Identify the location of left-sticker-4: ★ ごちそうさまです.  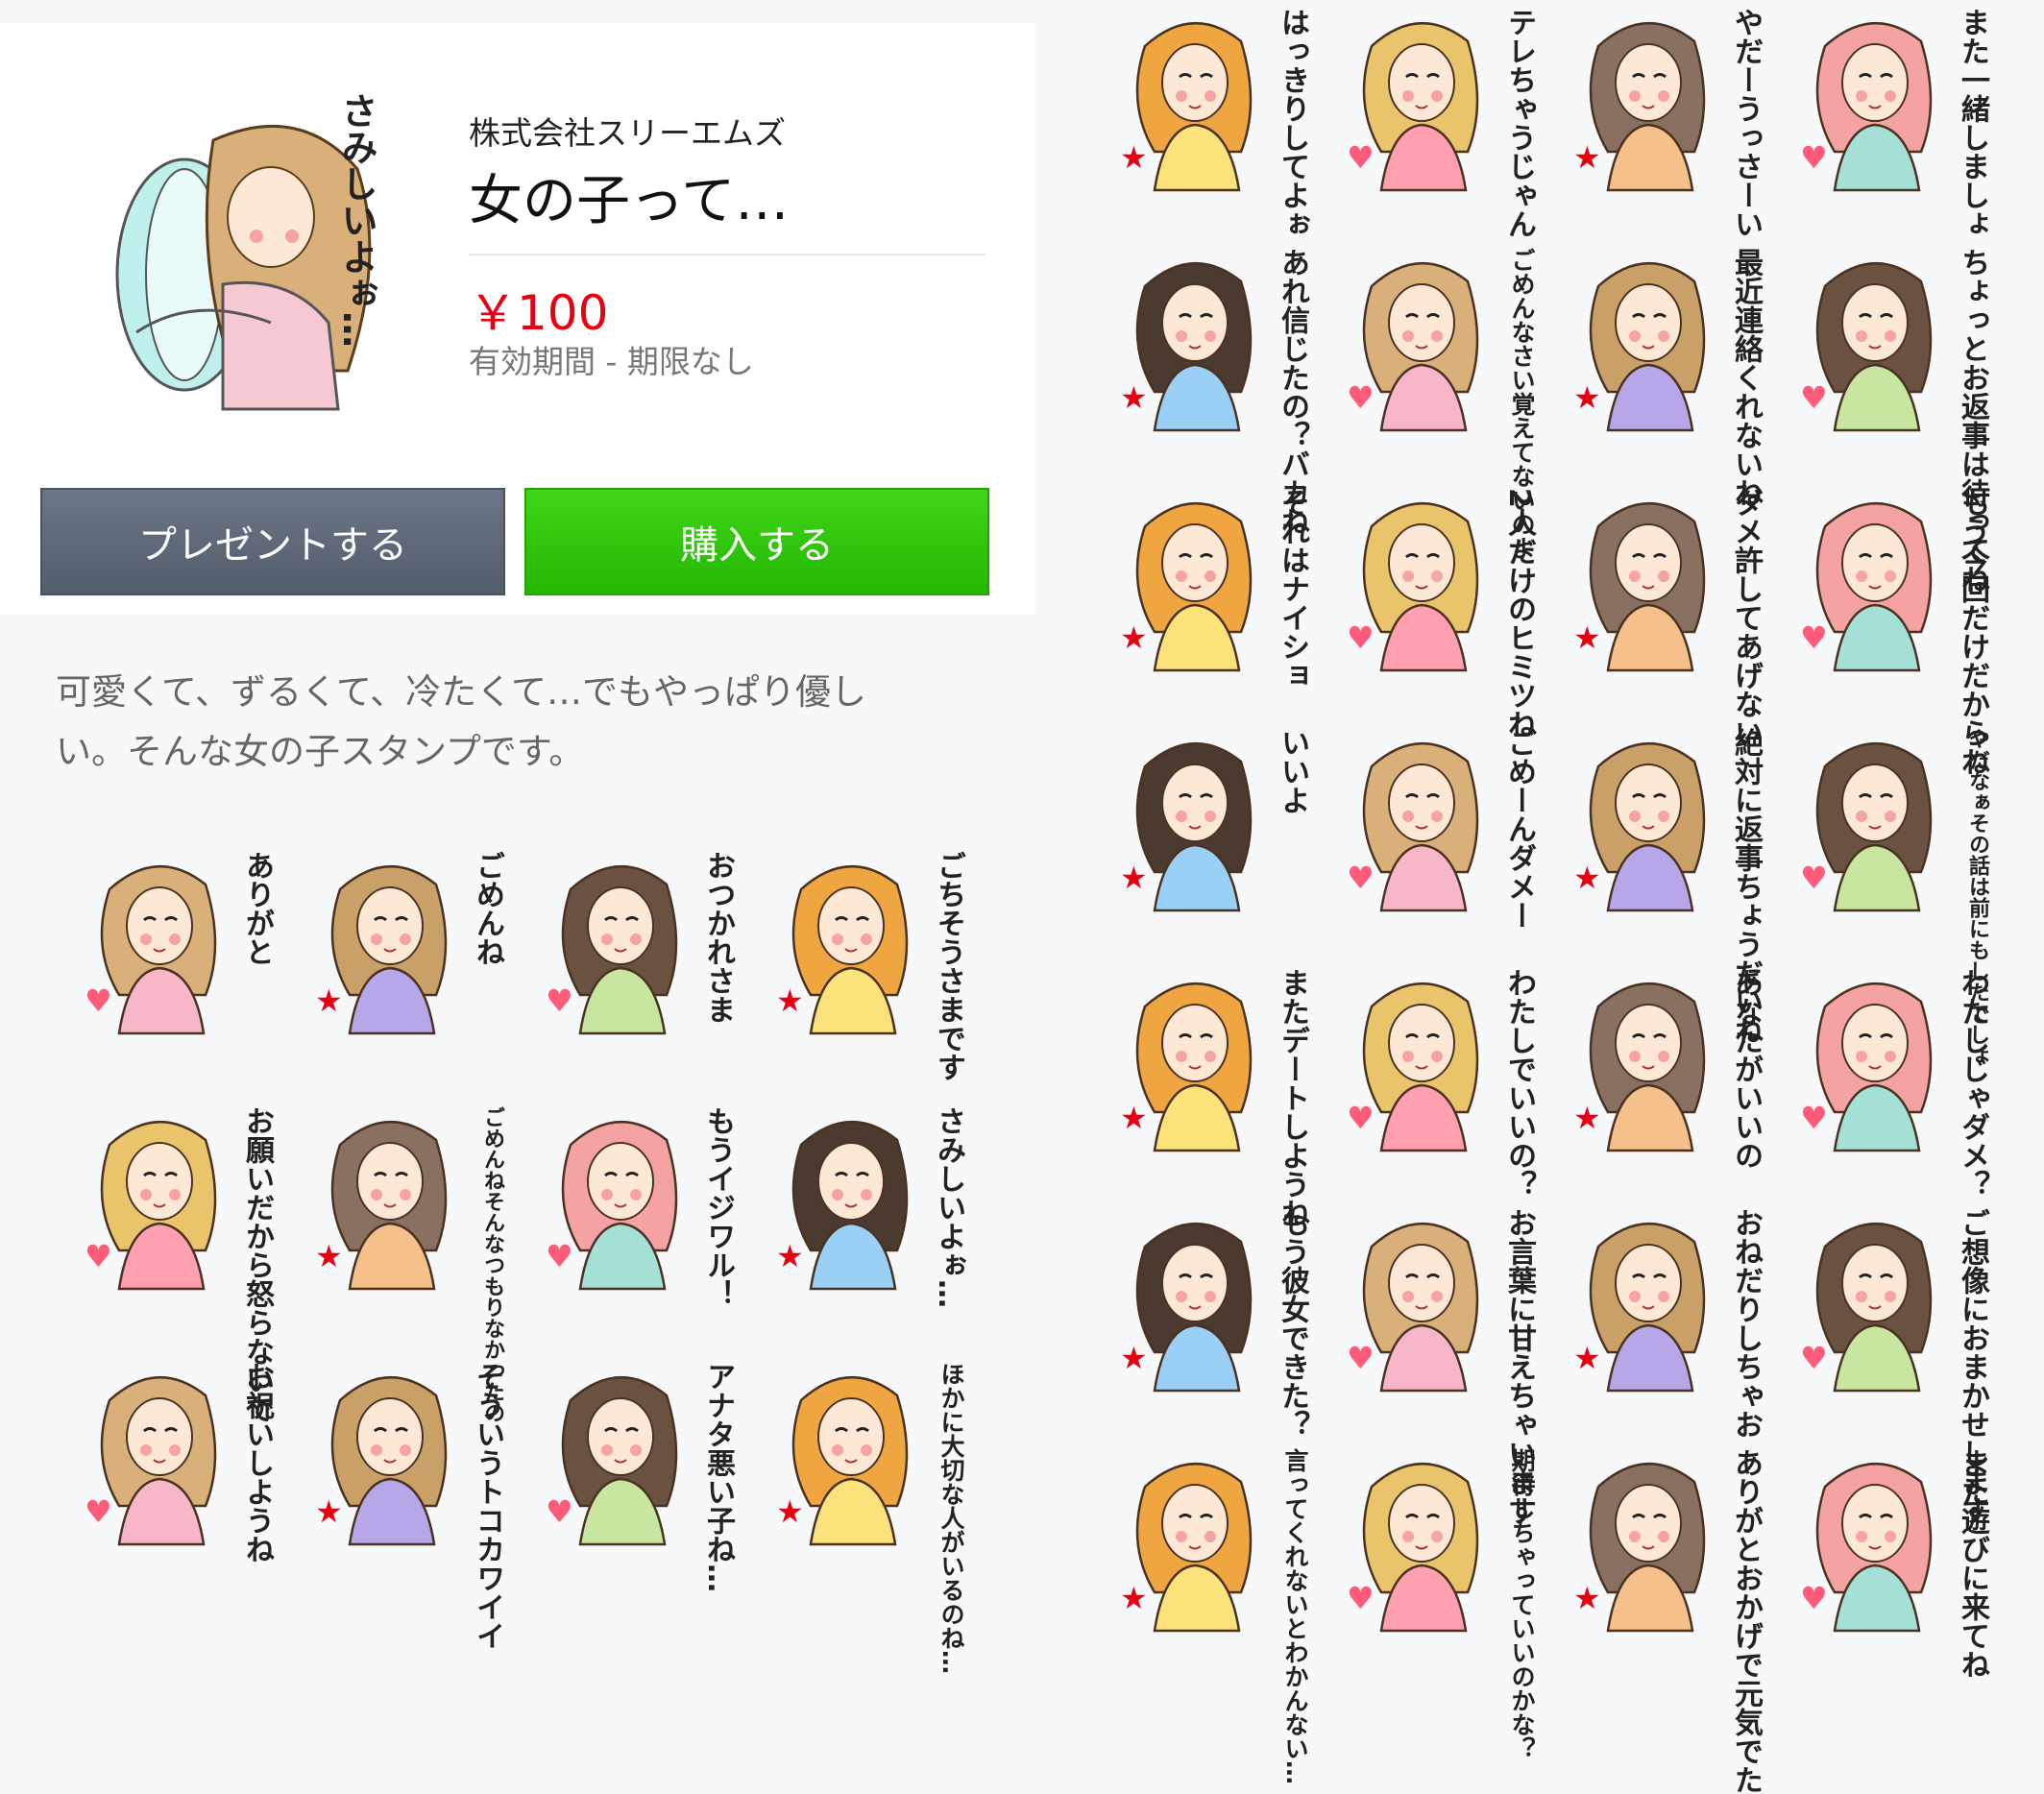
(868, 966).